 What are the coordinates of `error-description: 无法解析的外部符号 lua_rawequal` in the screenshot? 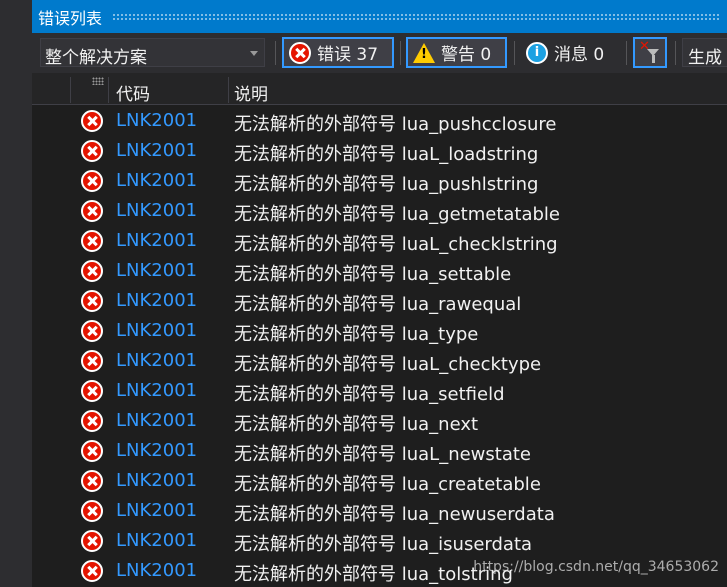 It's located at (378, 304).